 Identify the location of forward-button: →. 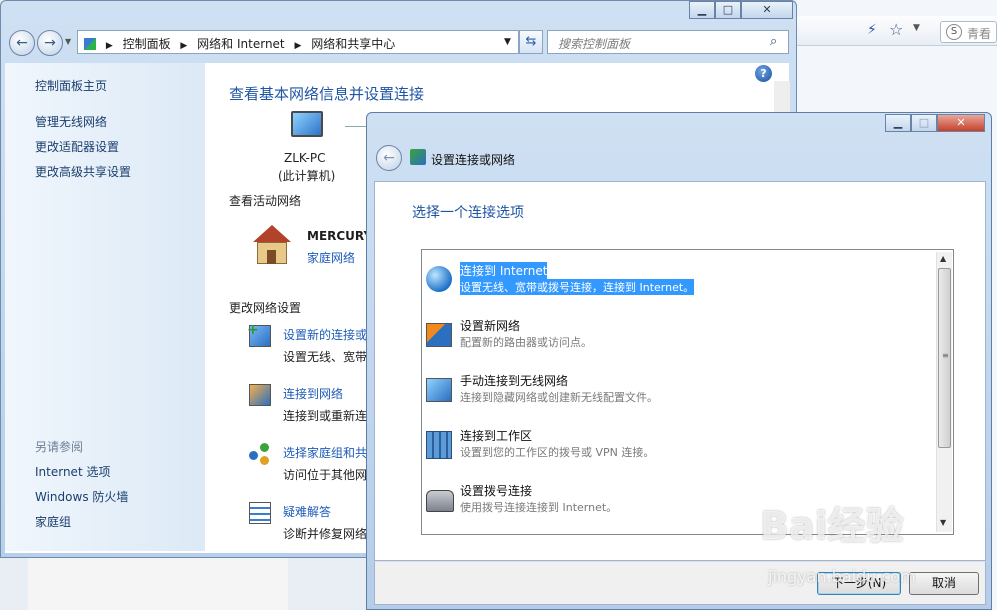
(50, 43).